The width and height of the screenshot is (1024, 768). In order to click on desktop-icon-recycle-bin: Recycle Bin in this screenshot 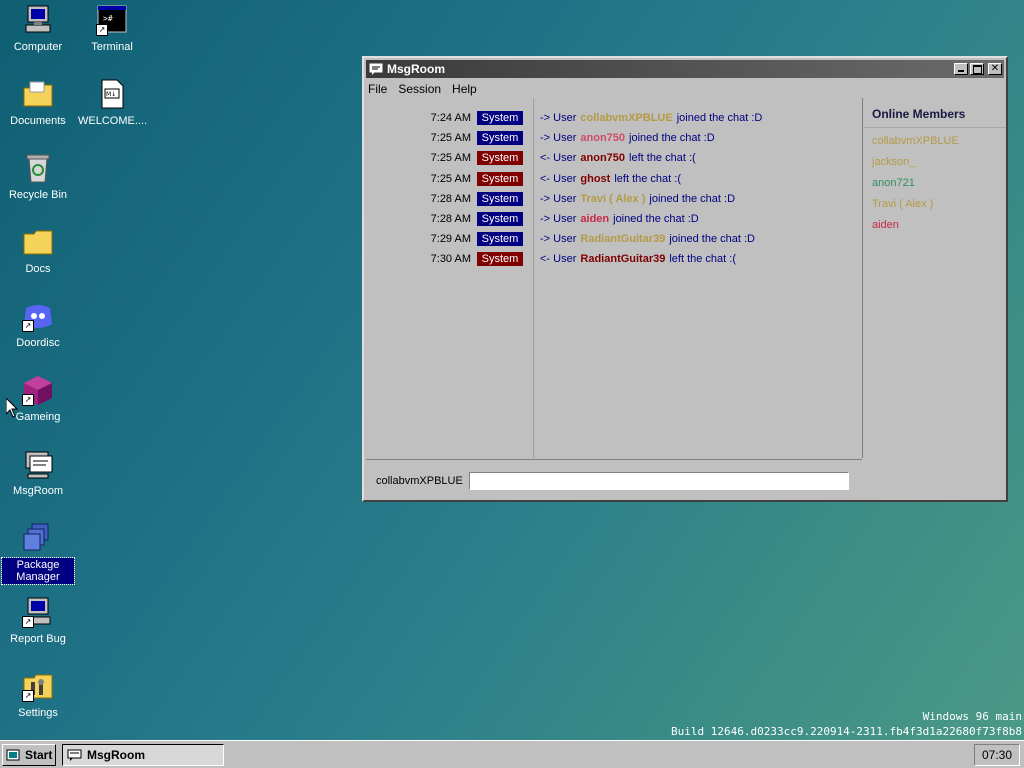, I will do `click(38, 177)`.